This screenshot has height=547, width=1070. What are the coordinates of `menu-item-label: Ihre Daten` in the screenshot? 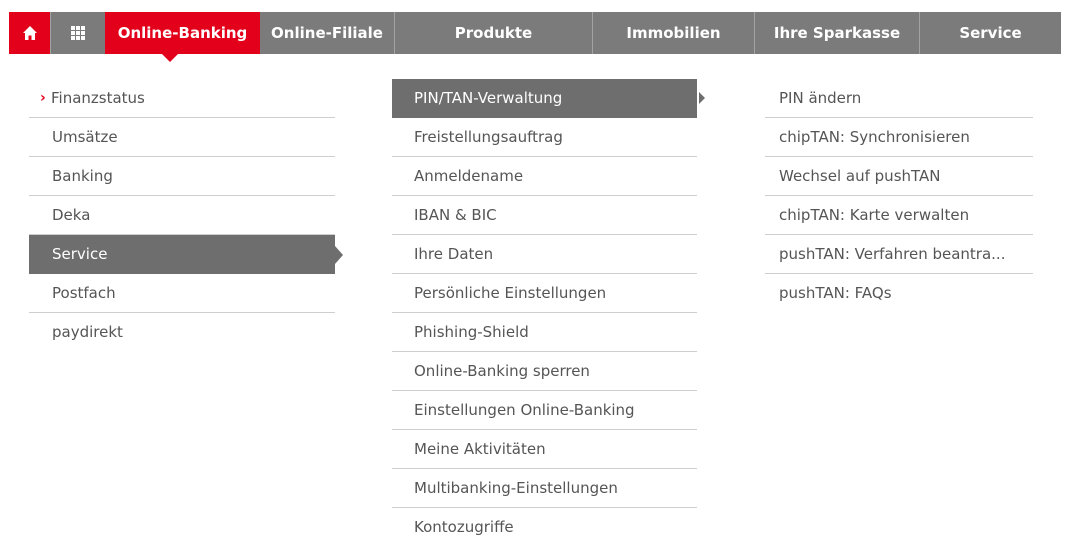 It's located at (454, 254).